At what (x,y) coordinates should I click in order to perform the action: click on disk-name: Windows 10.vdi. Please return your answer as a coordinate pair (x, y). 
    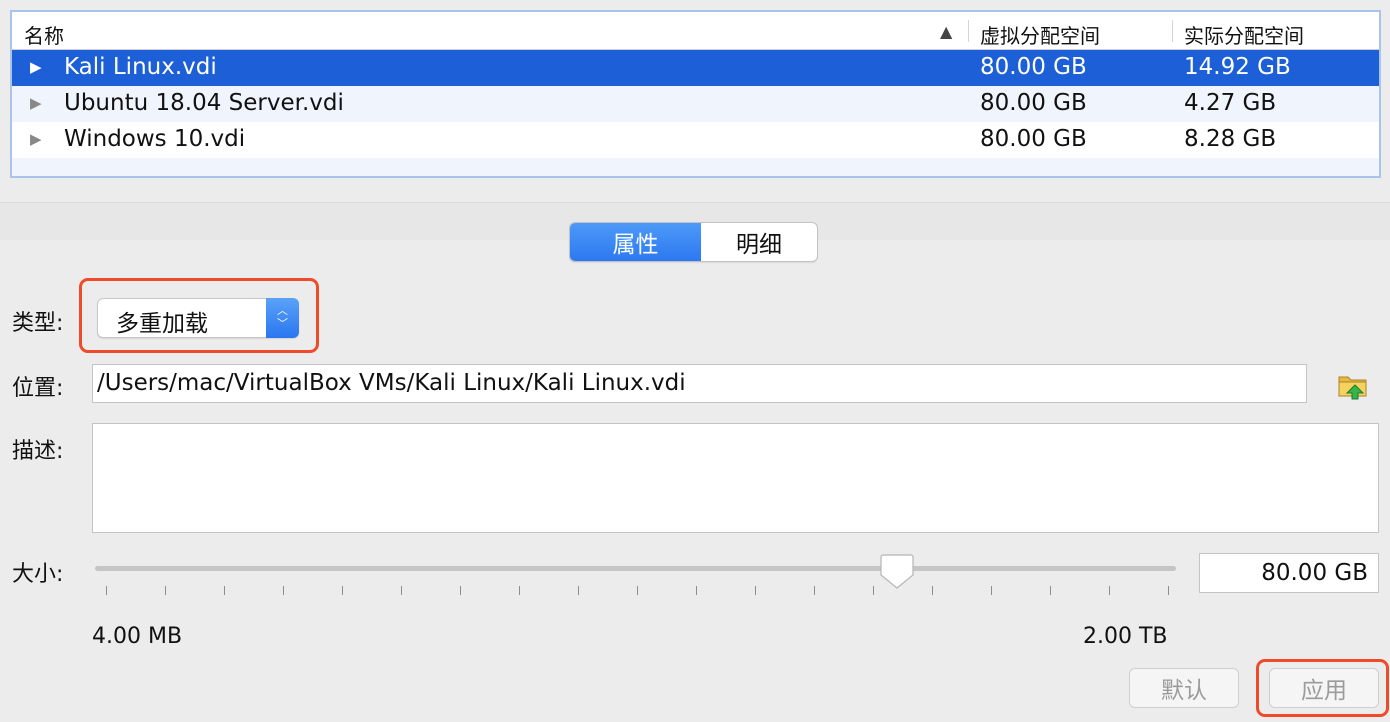
    Looking at the image, I should click on (155, 139).